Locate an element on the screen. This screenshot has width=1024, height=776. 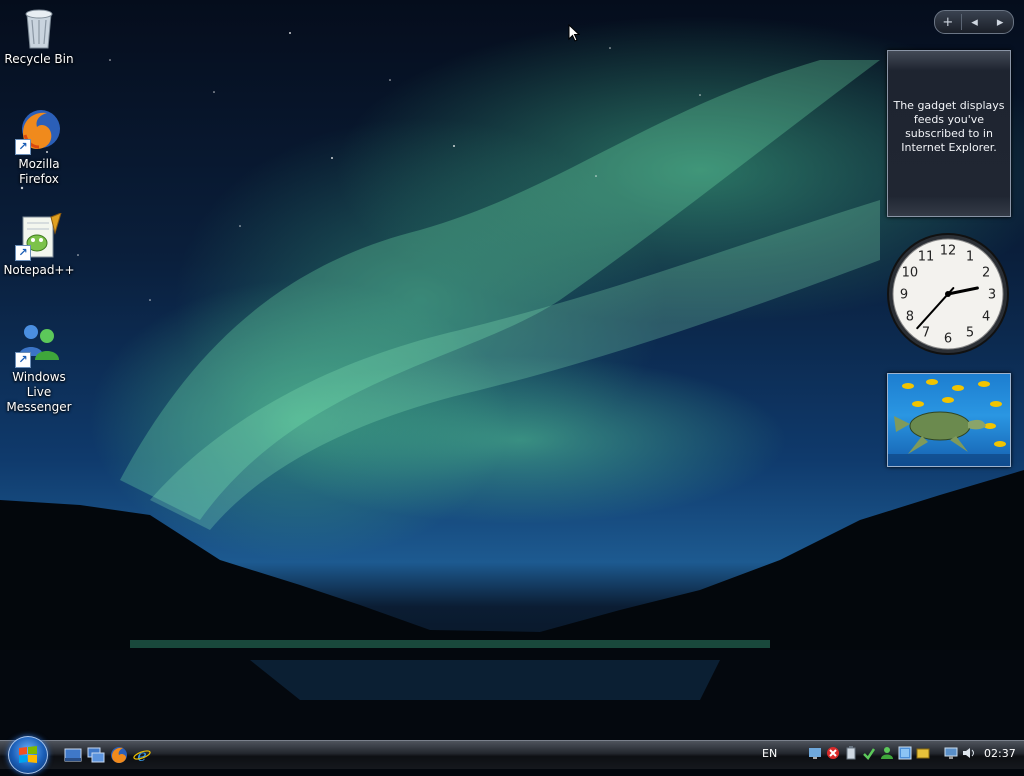
security-alert-icon is located at coordinates (833, 753).